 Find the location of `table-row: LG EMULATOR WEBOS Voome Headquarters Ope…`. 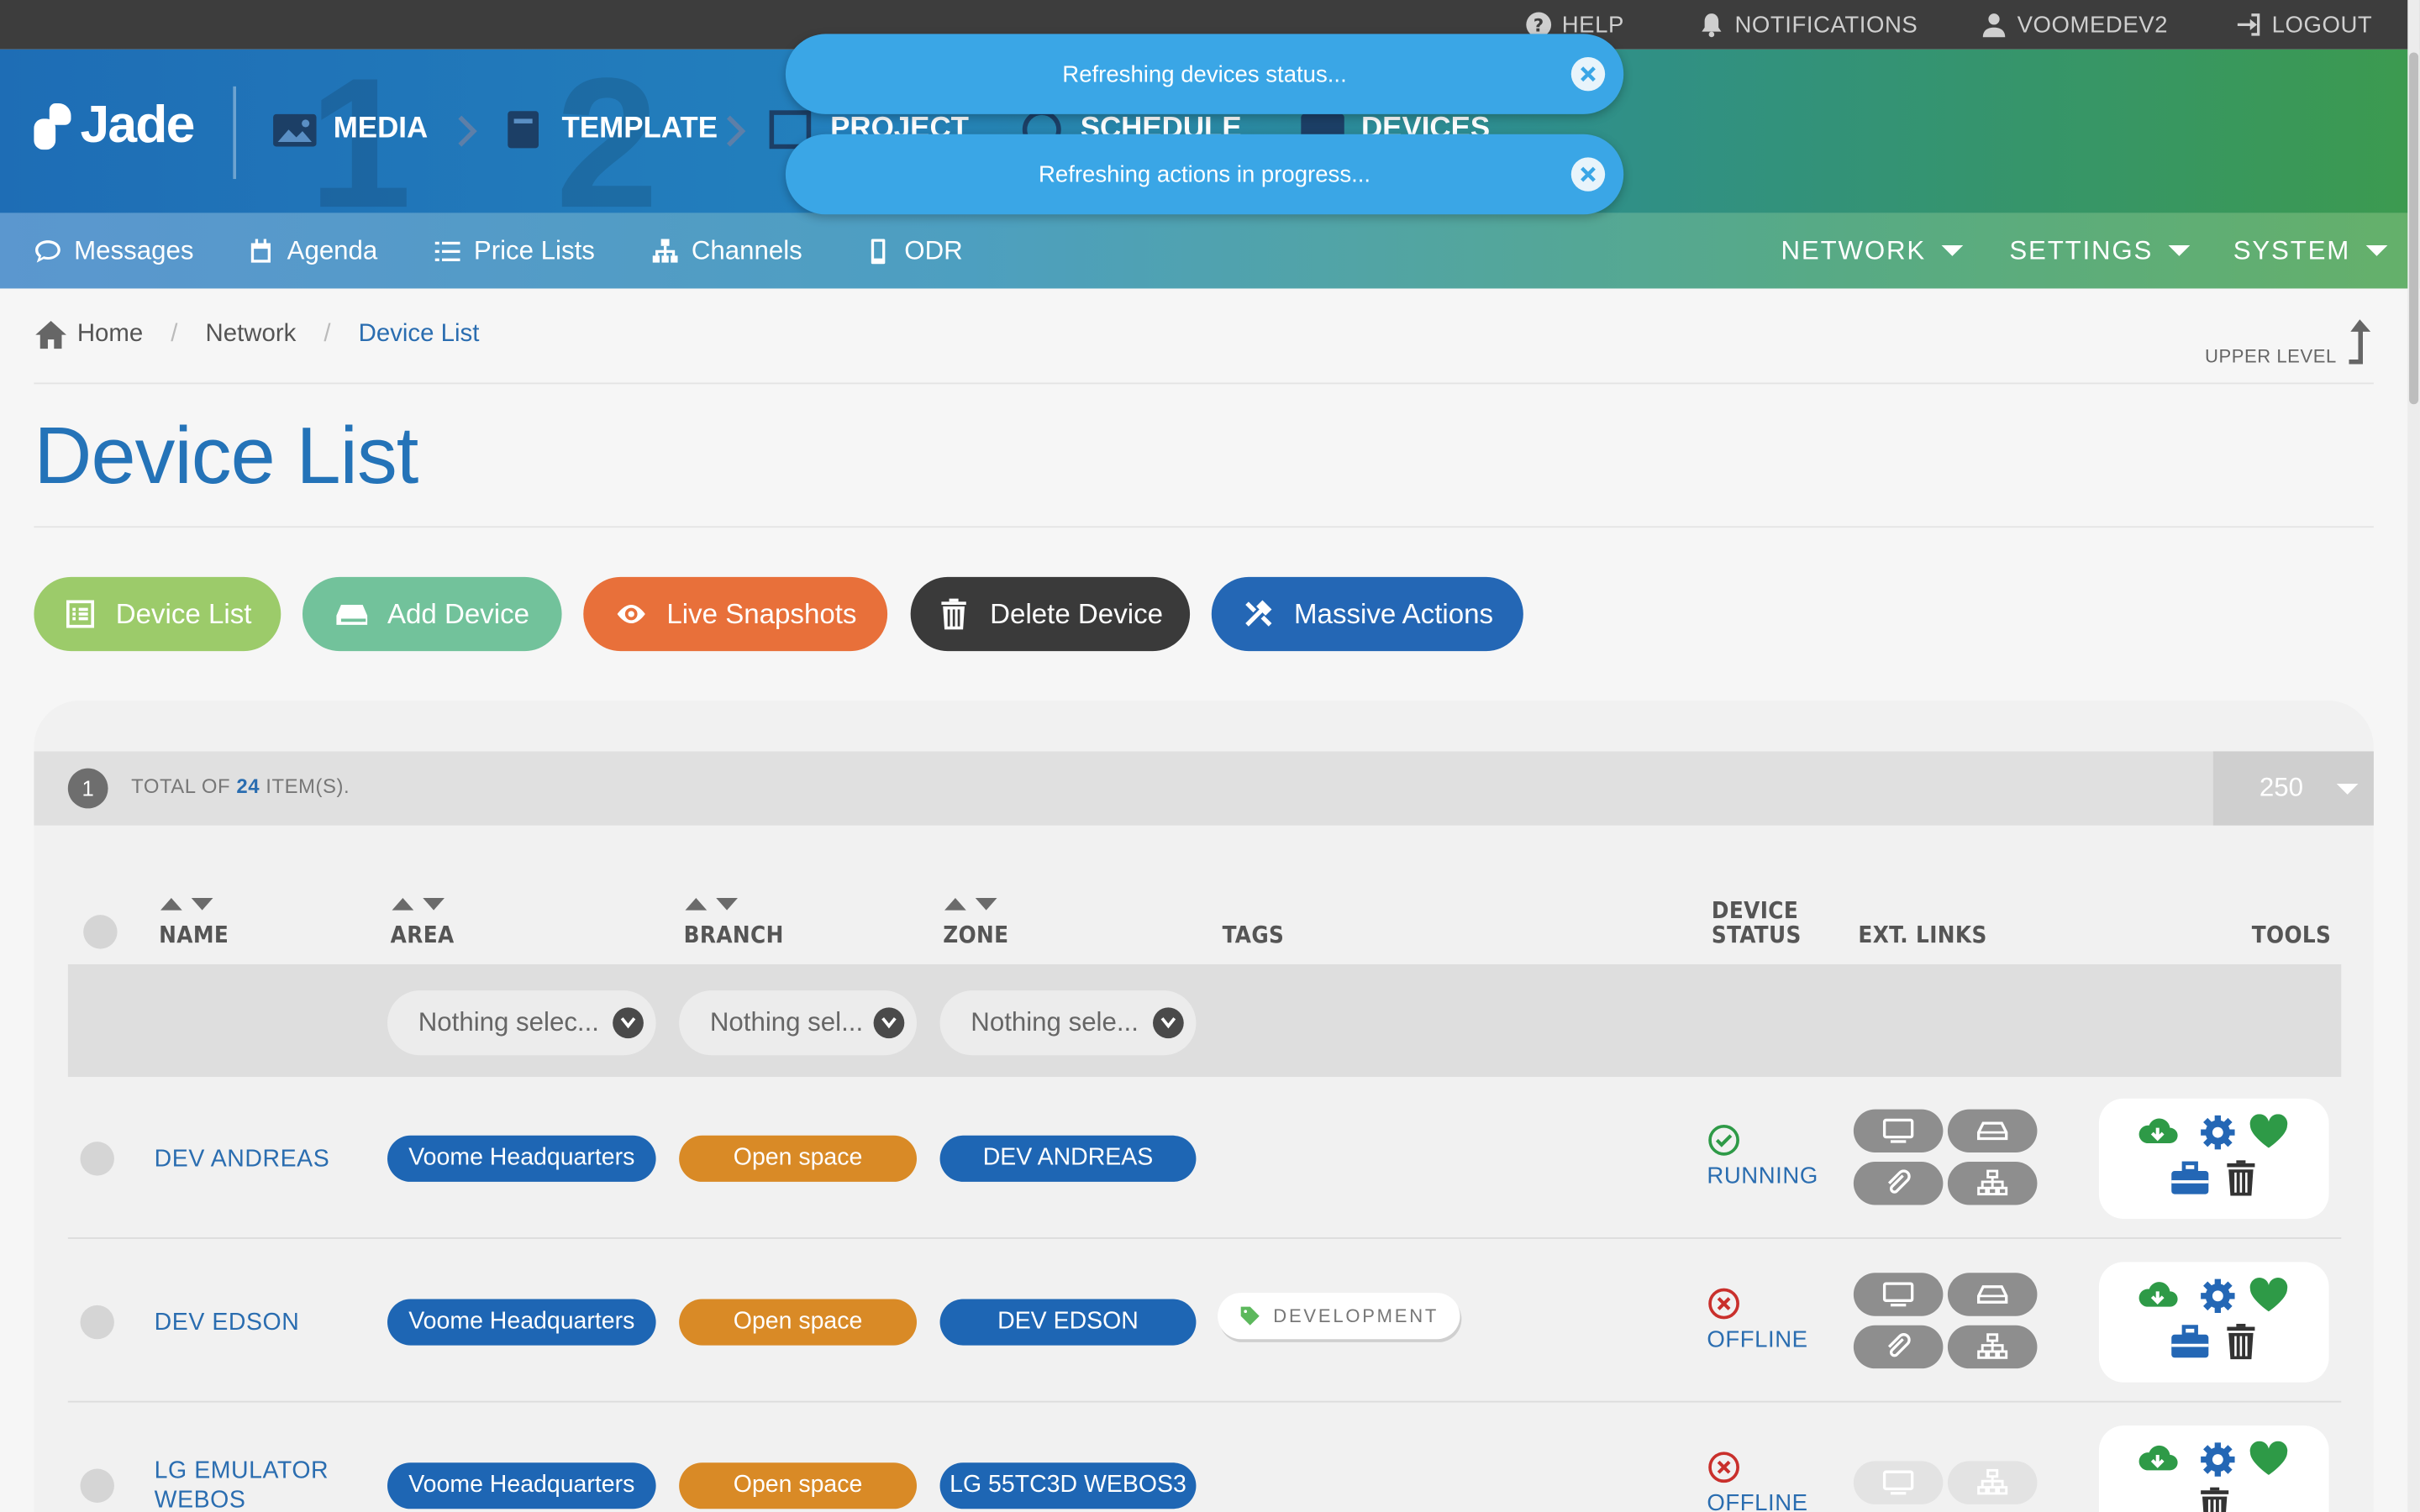

table-row: LG EMULATOR WEBOS Voome Headquarters Ope… is located at coordinates (1204, 1458).